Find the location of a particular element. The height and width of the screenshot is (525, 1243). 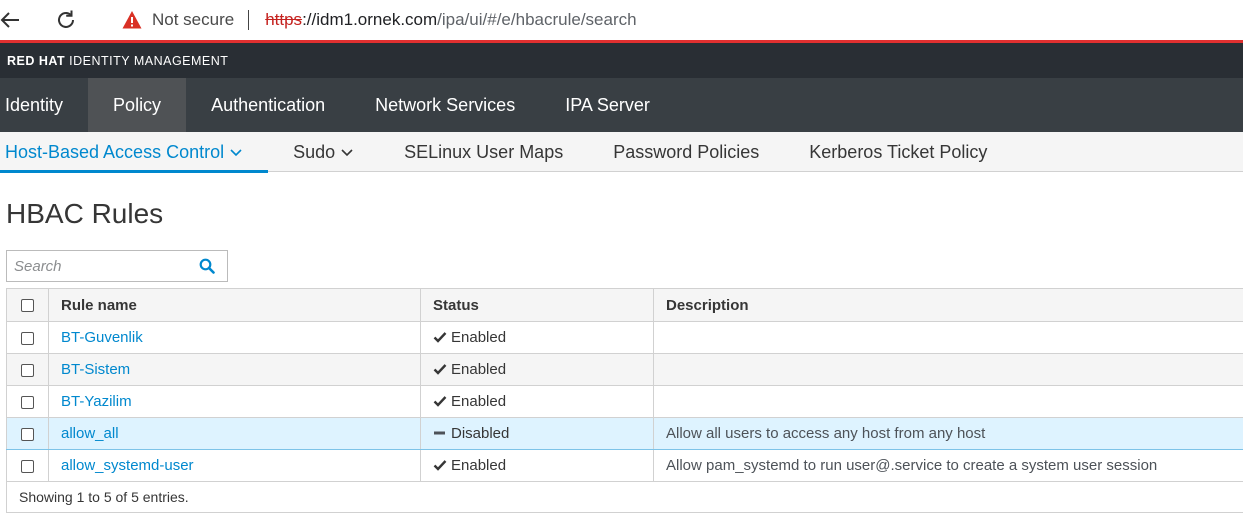

secondary-nav-hbac: Host-Based Access Control is located at coordinates (134, 152).